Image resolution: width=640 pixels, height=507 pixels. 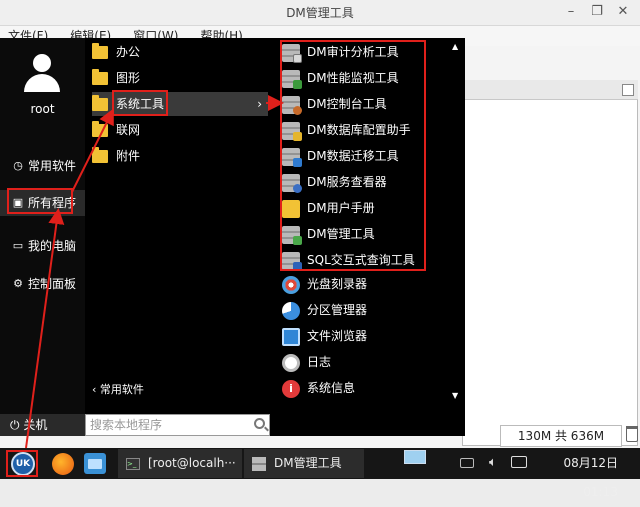 I want to click on network-icon, so click(x=519, y=462).